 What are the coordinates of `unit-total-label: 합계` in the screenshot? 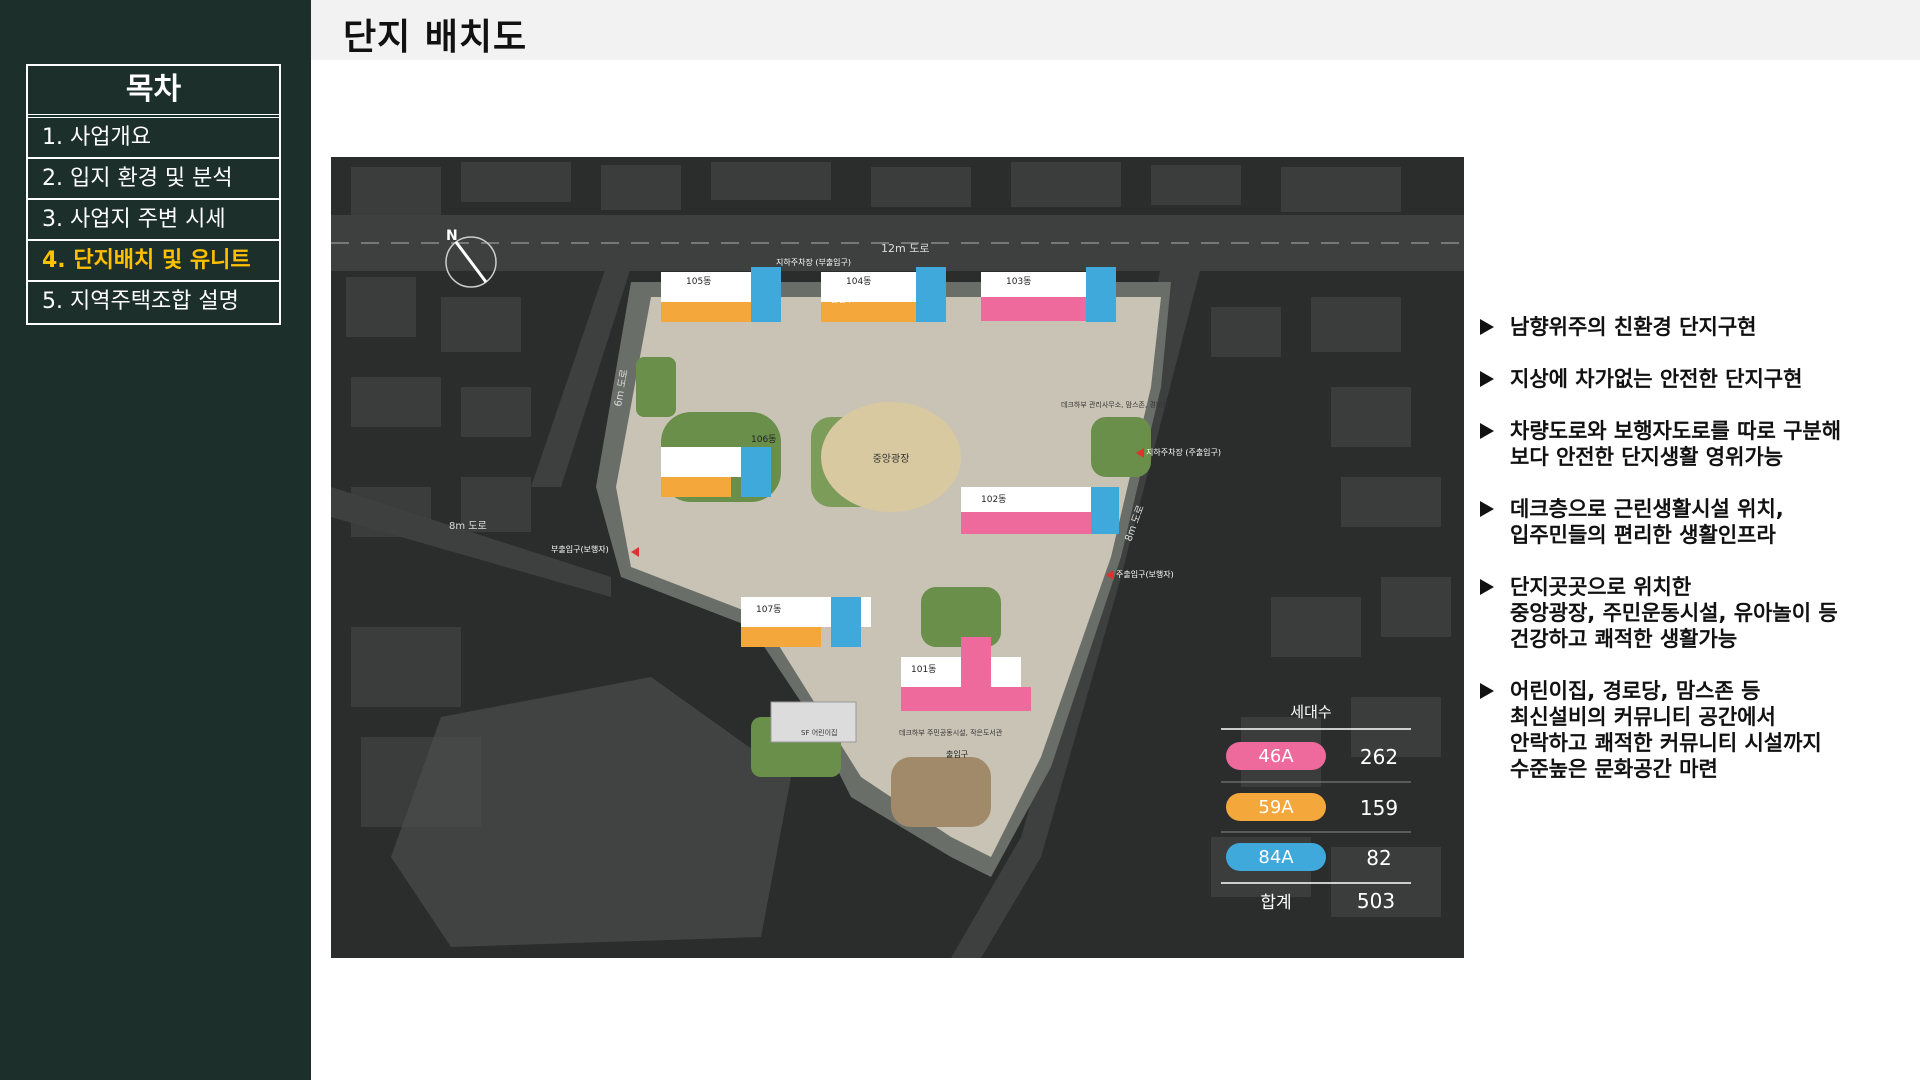 It's located at (1275, 903).